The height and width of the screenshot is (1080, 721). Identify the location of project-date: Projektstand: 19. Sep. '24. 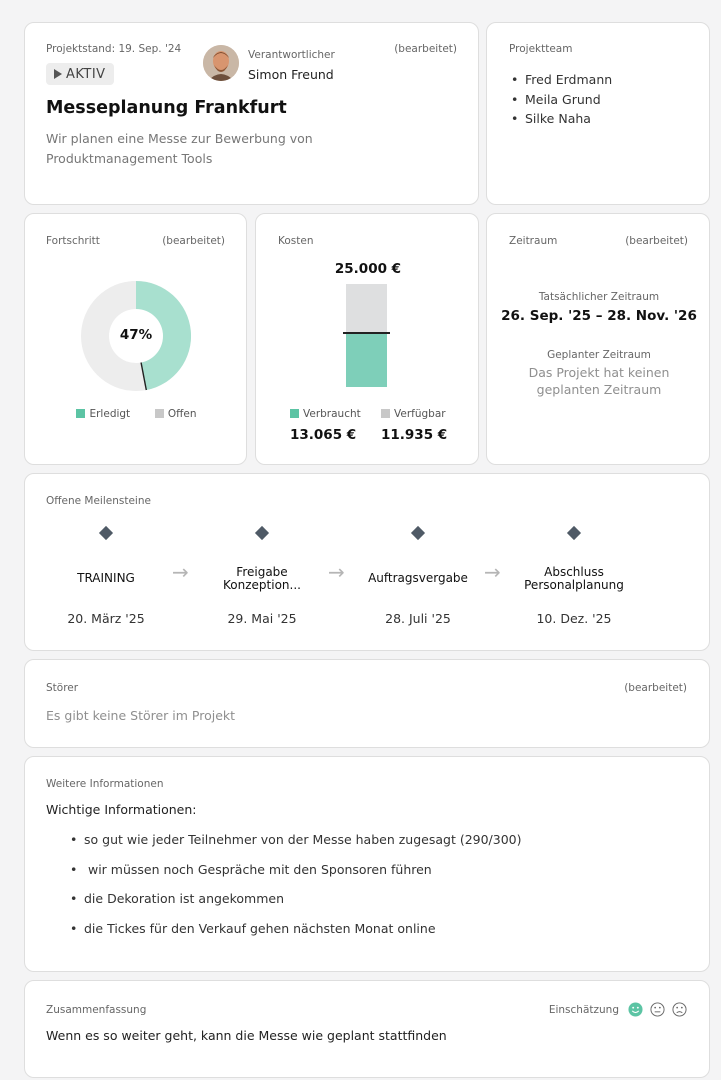
(114, 49).